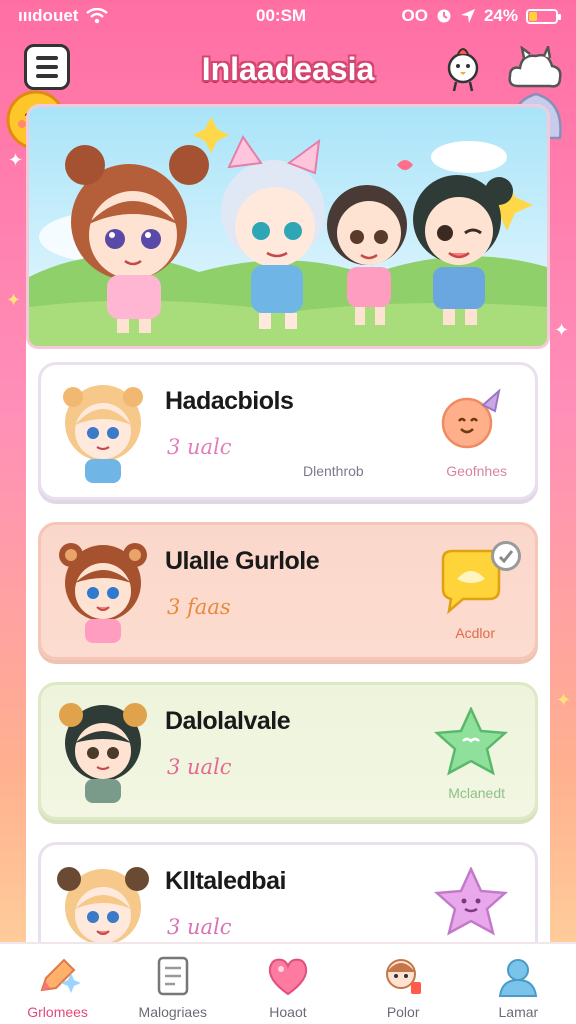 Image resolution: width=576 pixels, height=1024 pixels. I want to click on app-header: Inlaadeasia, so click(288, 69).